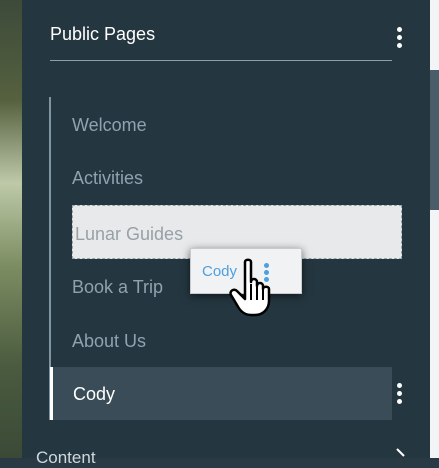 The width and height of the screenshot is (439, 468). I want to click on page-item-welcome: Welcome, so click(109, 125).